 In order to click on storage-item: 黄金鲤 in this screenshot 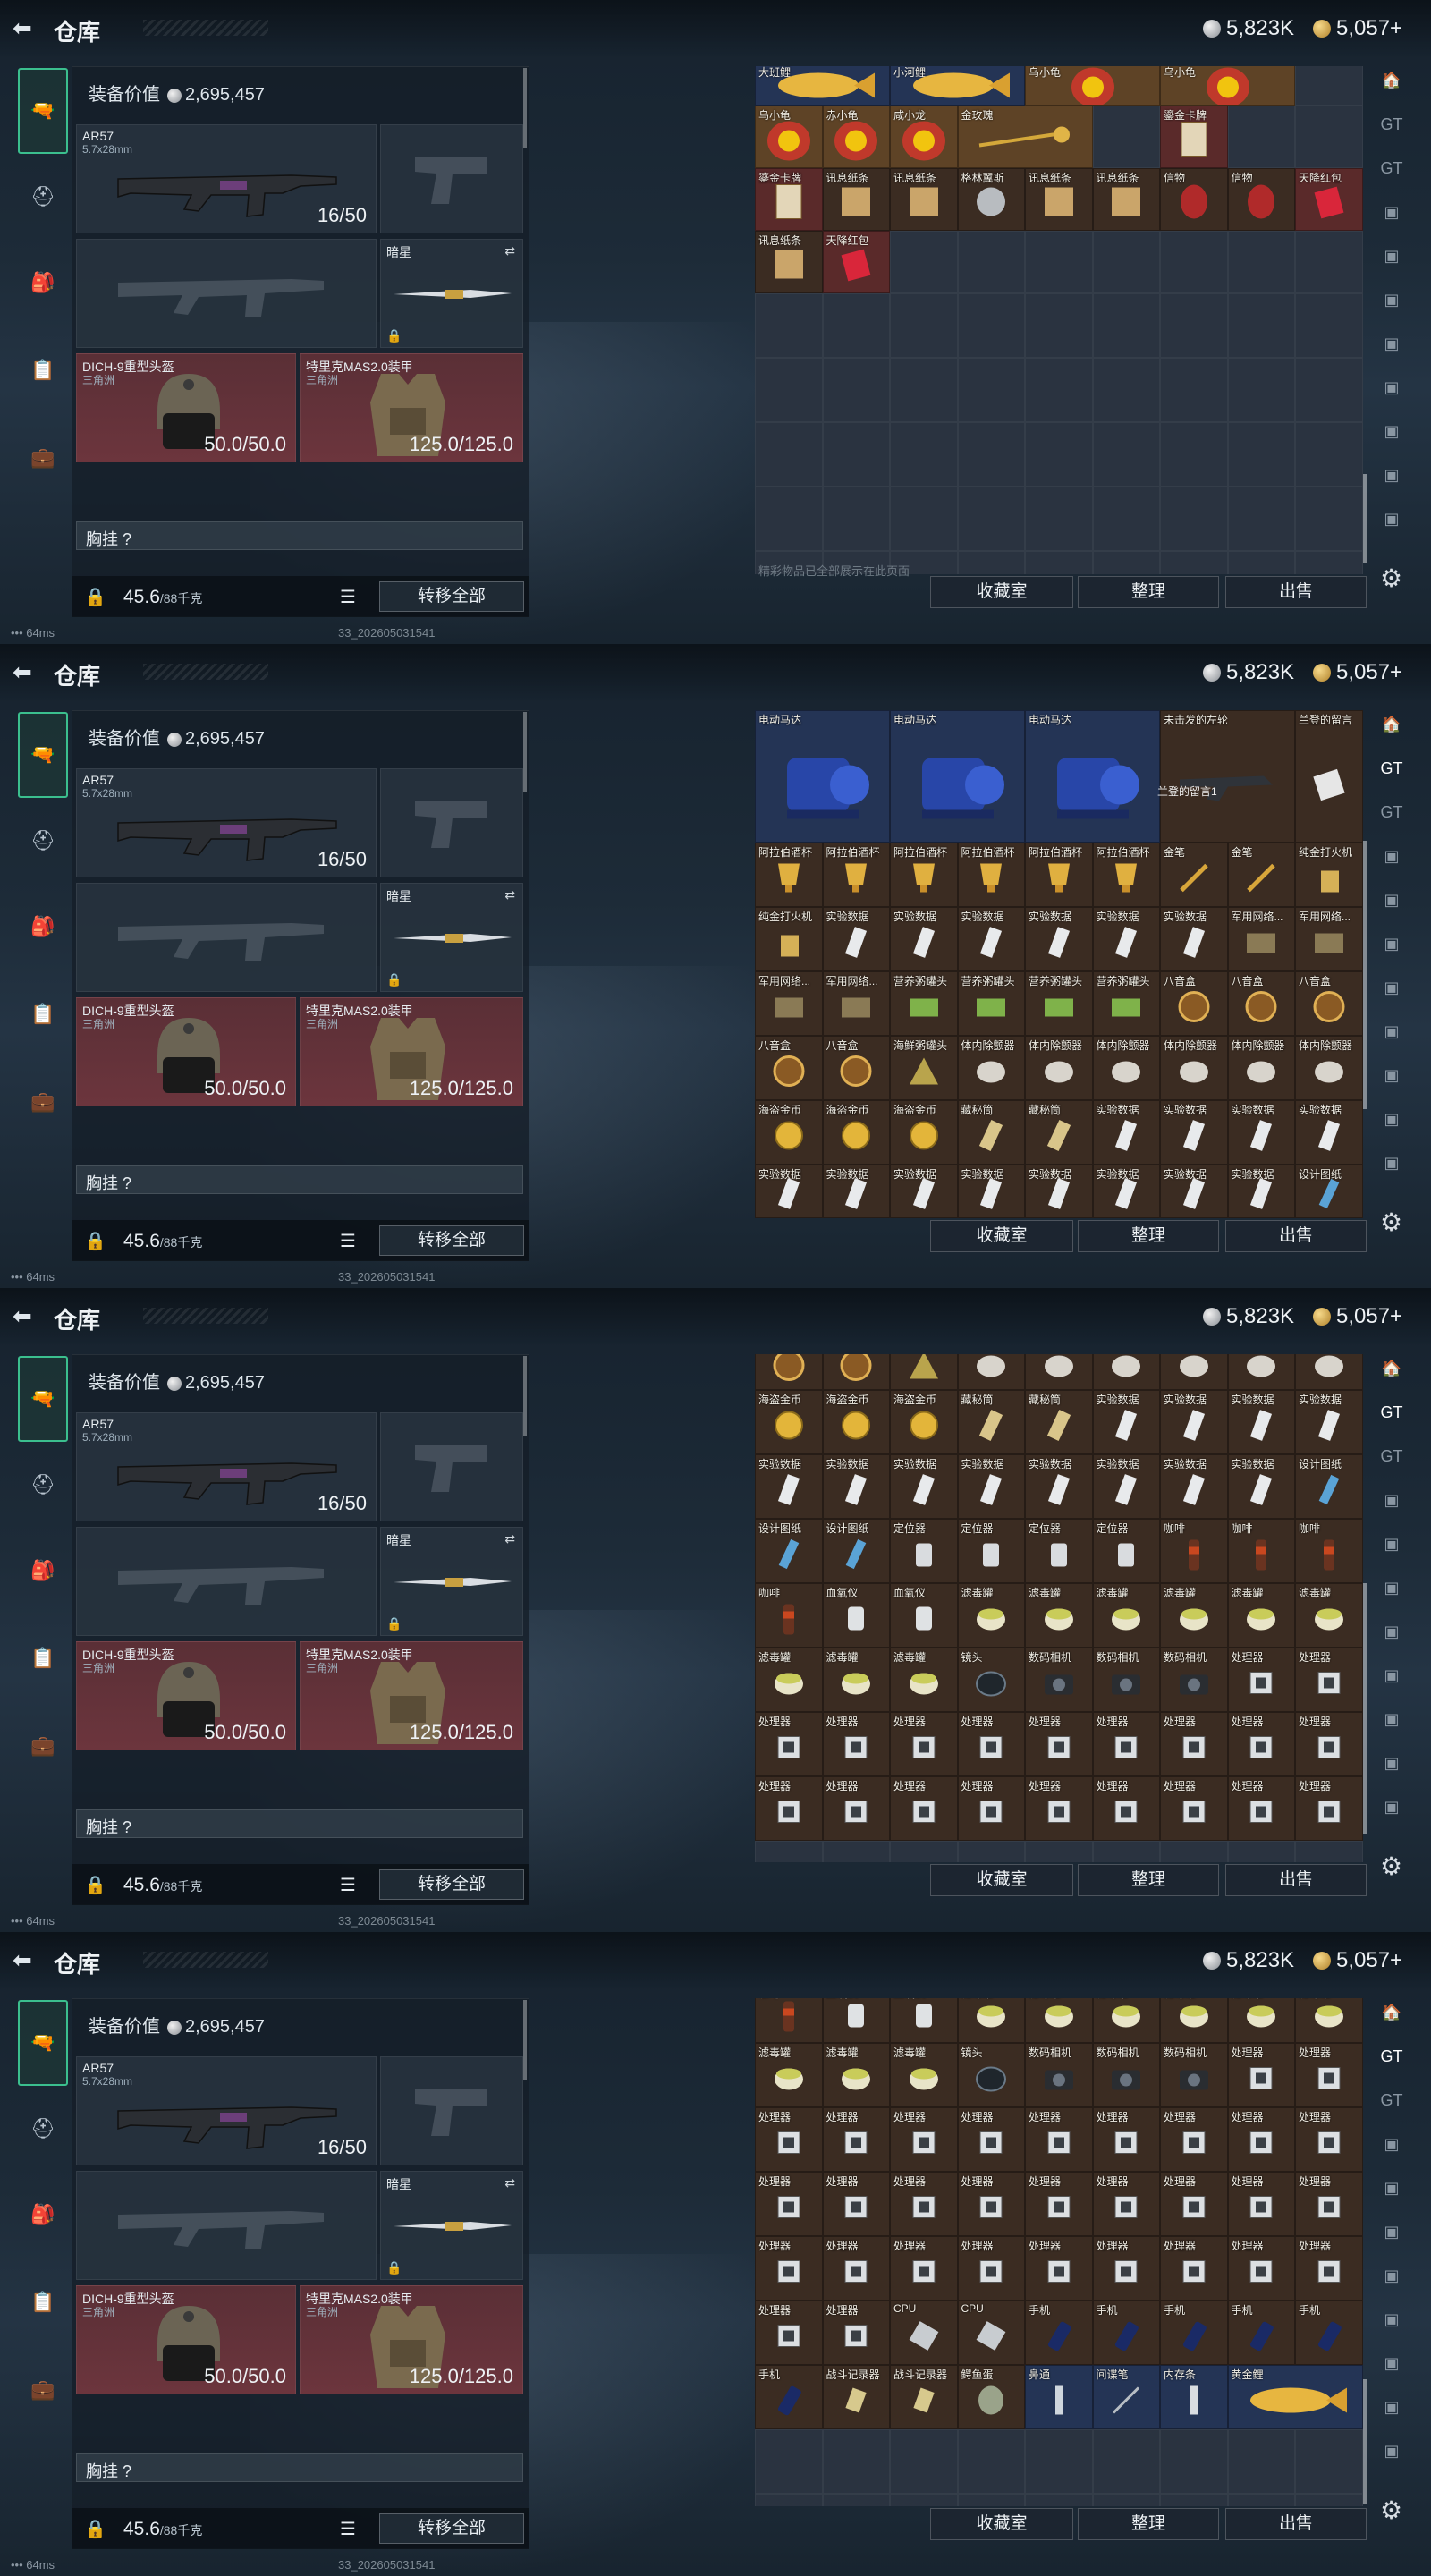, I will do `click(1295, 2397)`.